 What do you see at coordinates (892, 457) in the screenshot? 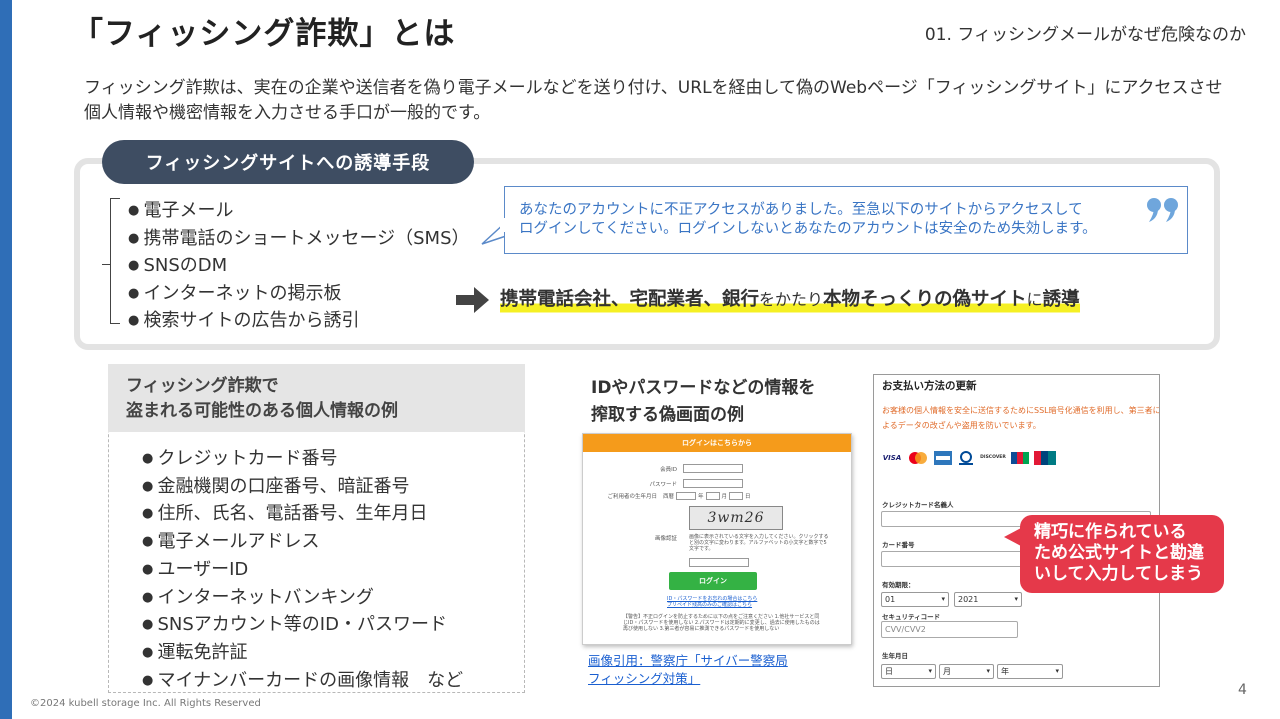
I see `visa-icon: VISA` at bounding box center [892, 457].